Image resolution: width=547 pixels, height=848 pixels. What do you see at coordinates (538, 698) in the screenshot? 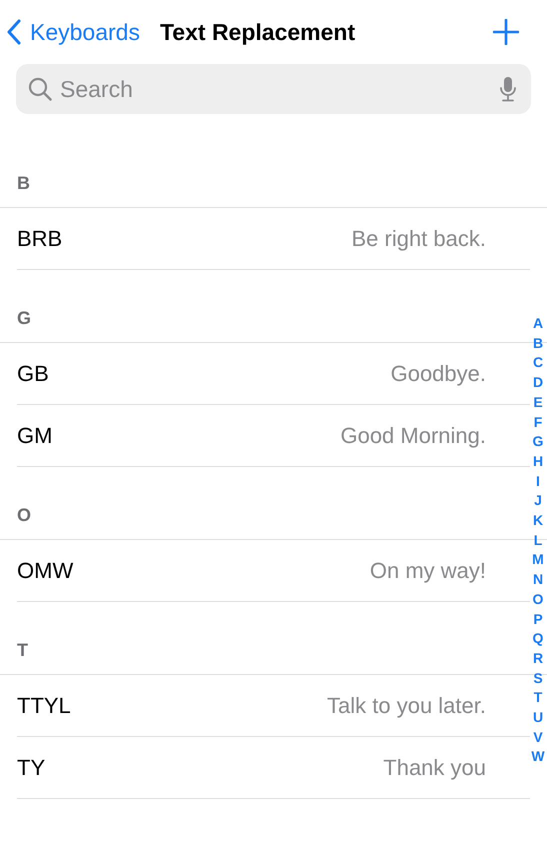
I see `index-letter: T` at bounding box center [538, 698].